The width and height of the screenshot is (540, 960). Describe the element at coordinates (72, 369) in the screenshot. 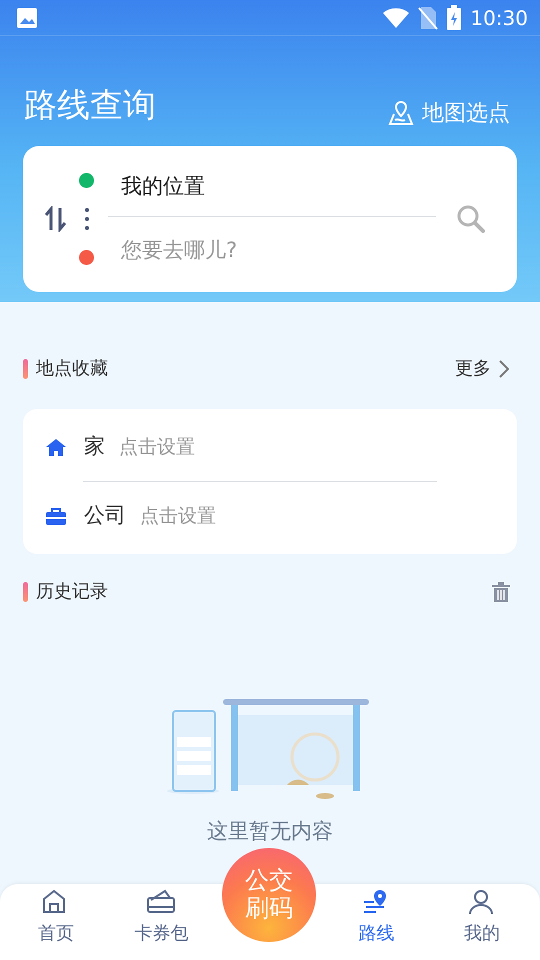

I see `section-title: 地点收藏` at that location.